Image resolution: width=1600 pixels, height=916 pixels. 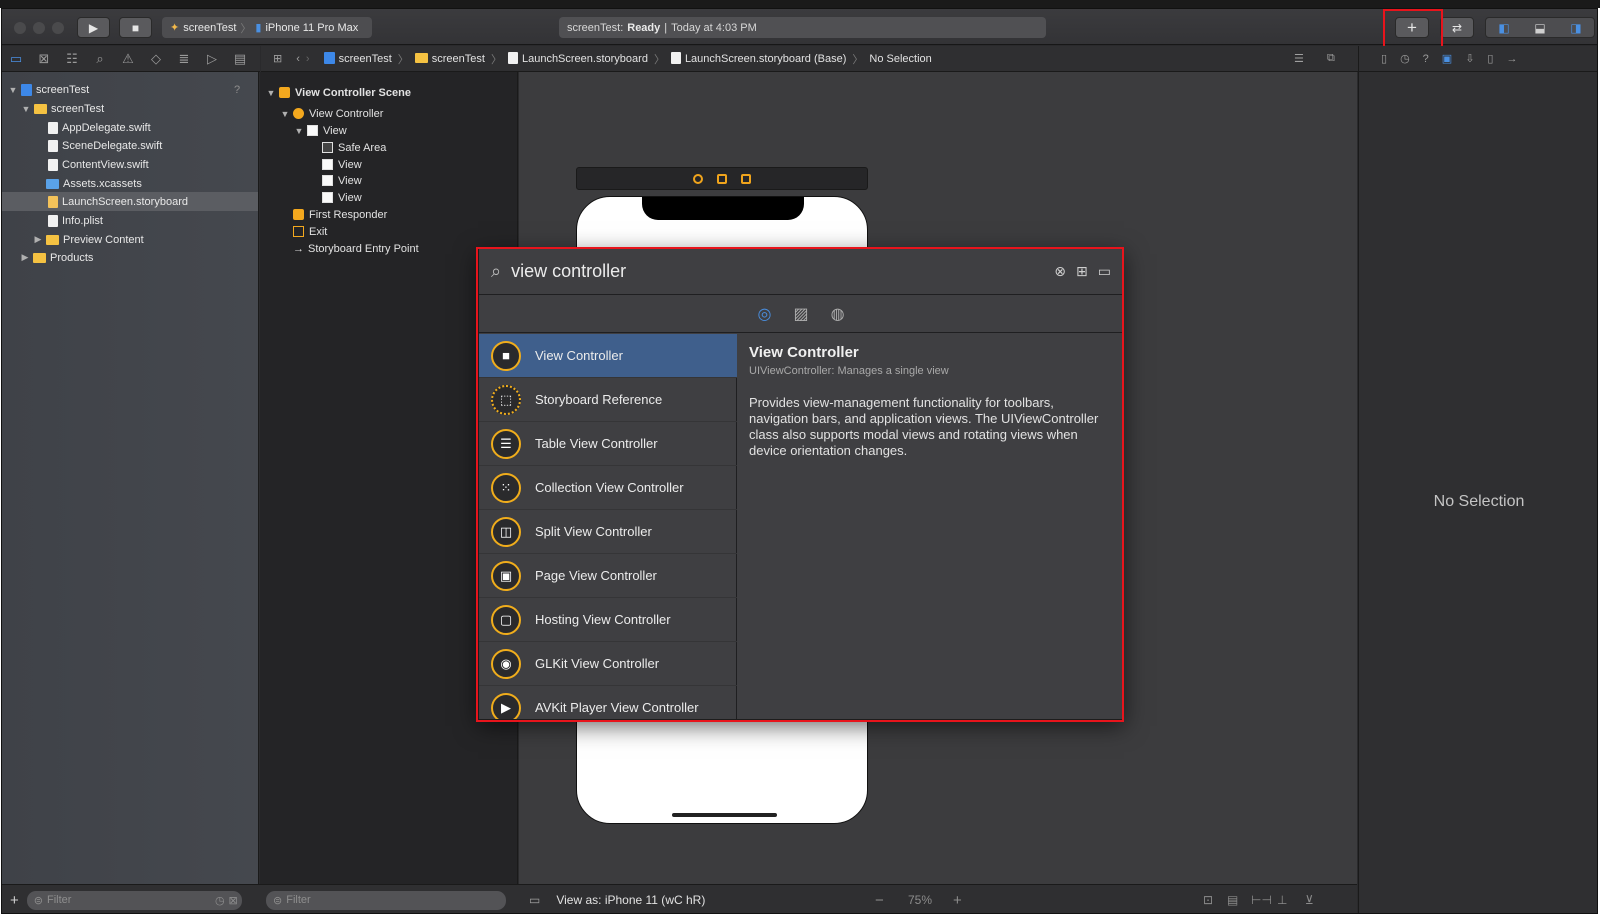 I want to click on tree-item-file: ContentView.swift, so click(x=130, y=164).